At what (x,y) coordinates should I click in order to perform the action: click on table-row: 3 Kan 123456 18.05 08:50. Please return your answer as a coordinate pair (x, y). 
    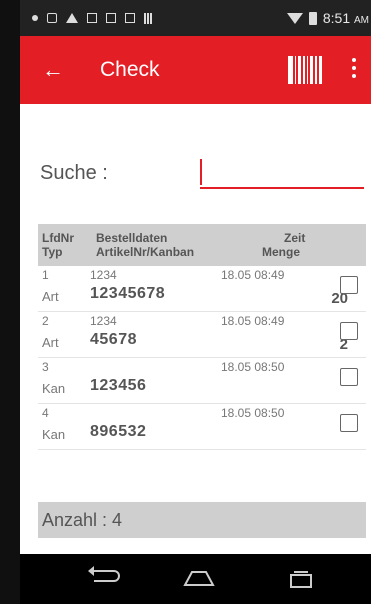
    Looking at the image, I should click on (202, 381).